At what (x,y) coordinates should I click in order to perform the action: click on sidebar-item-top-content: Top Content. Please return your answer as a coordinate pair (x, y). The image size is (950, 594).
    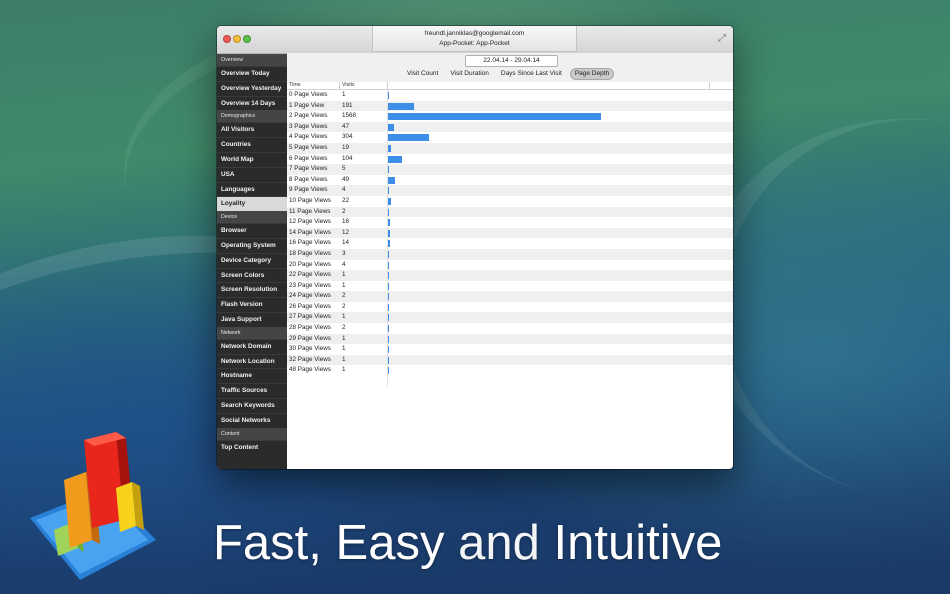
    Looking at the image, I should click on (252, 447).